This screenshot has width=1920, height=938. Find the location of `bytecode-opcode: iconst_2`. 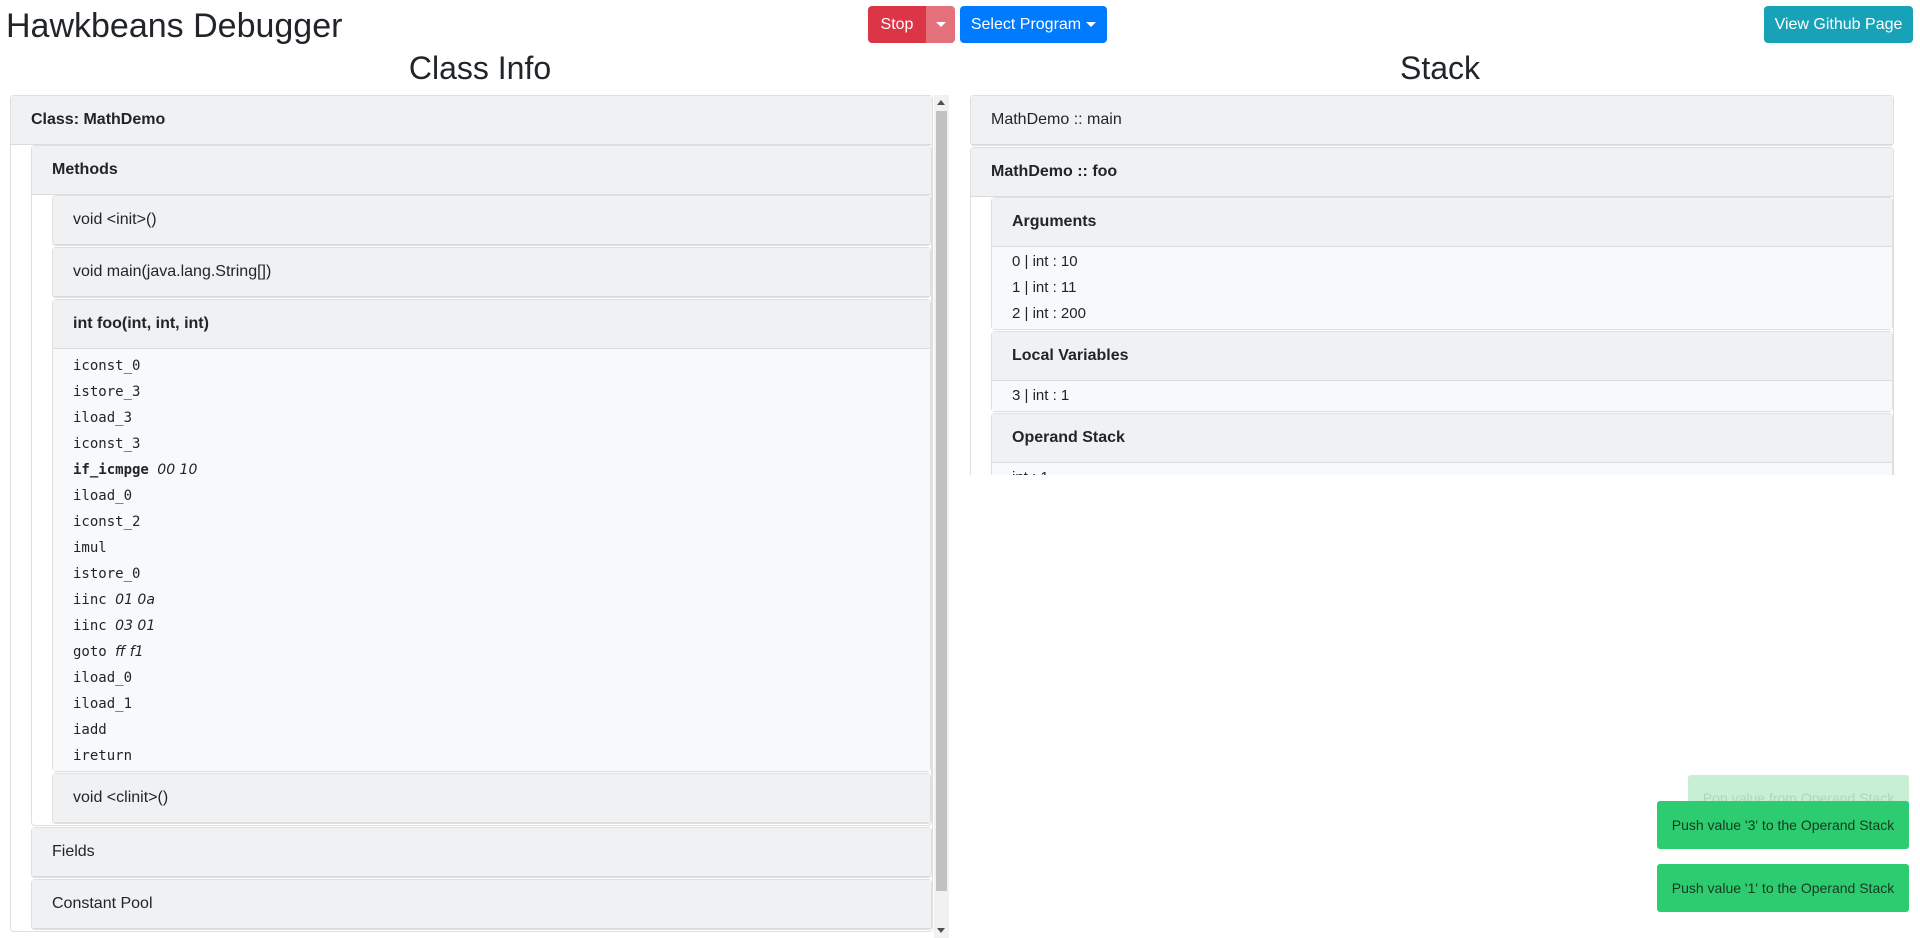

bytecode-opcode: iconst_2 is located at coordinates (107, 522).